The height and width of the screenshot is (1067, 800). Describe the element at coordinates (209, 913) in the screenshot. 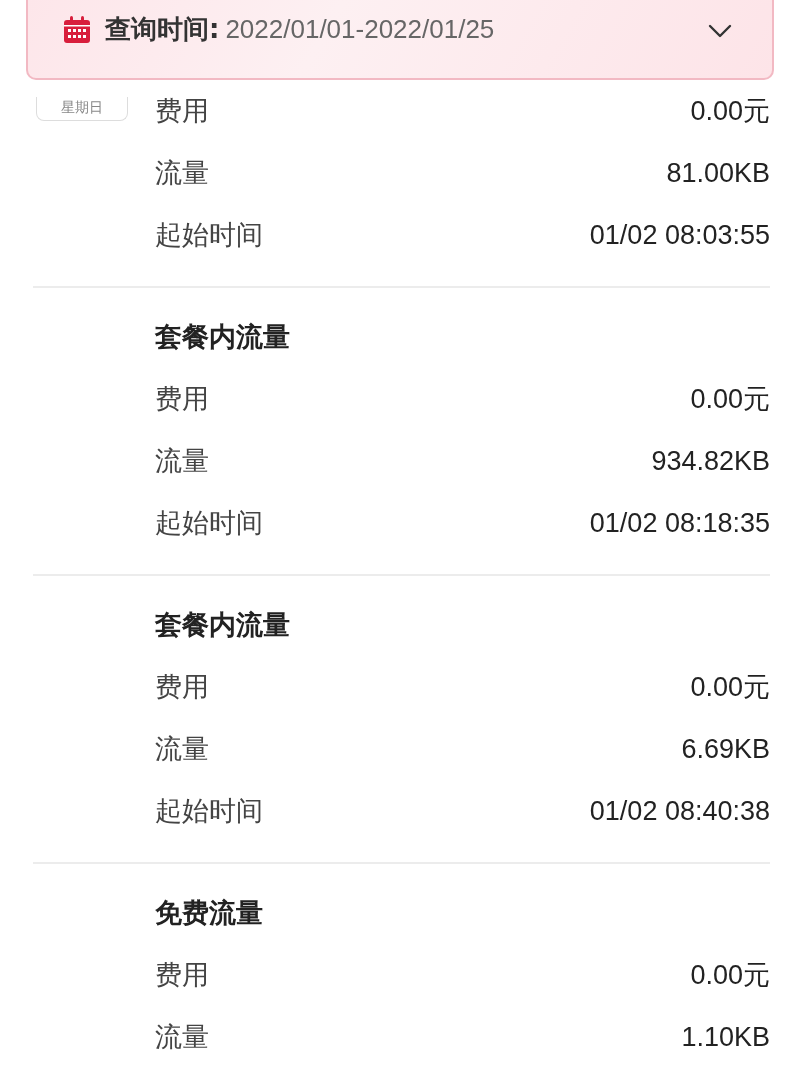

I see `record-title: 免费流量` at that location.